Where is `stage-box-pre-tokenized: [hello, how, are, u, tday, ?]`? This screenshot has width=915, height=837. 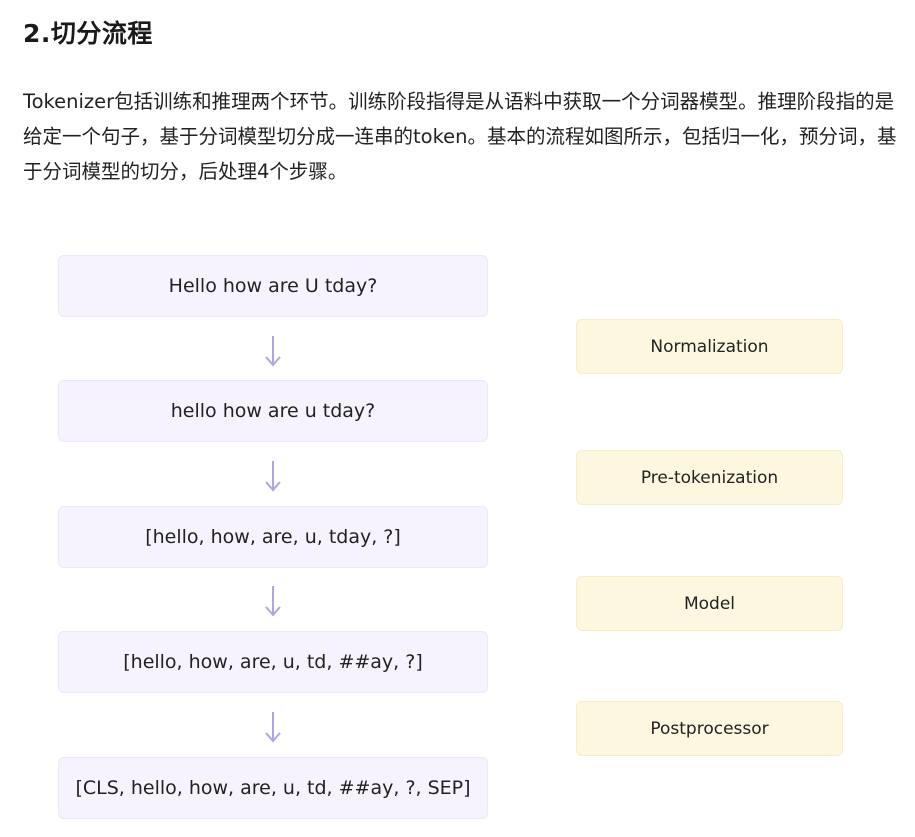 stage-box-pre-tokenized: [hello, how, are, u, tday, ?] is located at coordinates (273, 537).